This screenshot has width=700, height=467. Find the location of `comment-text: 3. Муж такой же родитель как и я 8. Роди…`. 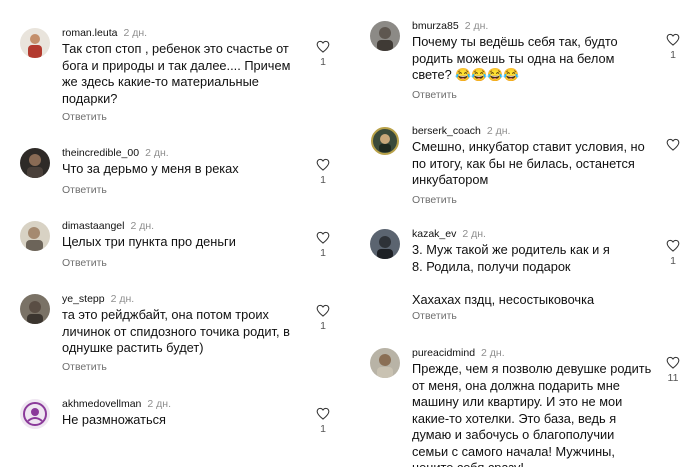

comment-text: 3. Муж такой же родитель как и я 8. Роди… is located at coordinates (532, 275).